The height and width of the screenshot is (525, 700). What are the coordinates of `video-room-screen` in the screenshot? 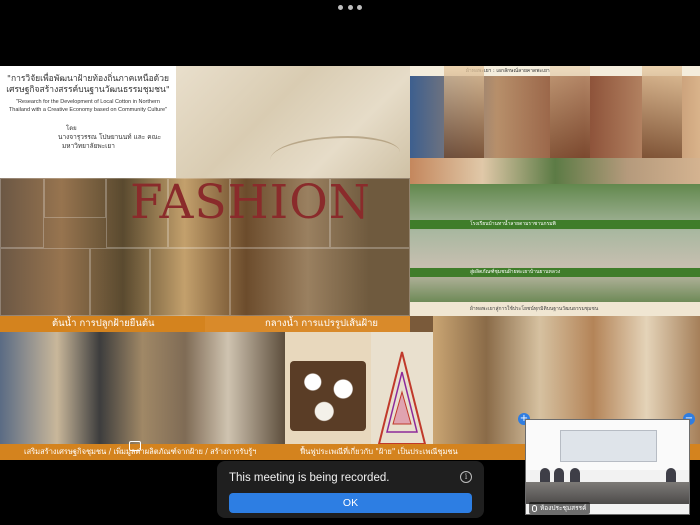 It's located at (608, 446).